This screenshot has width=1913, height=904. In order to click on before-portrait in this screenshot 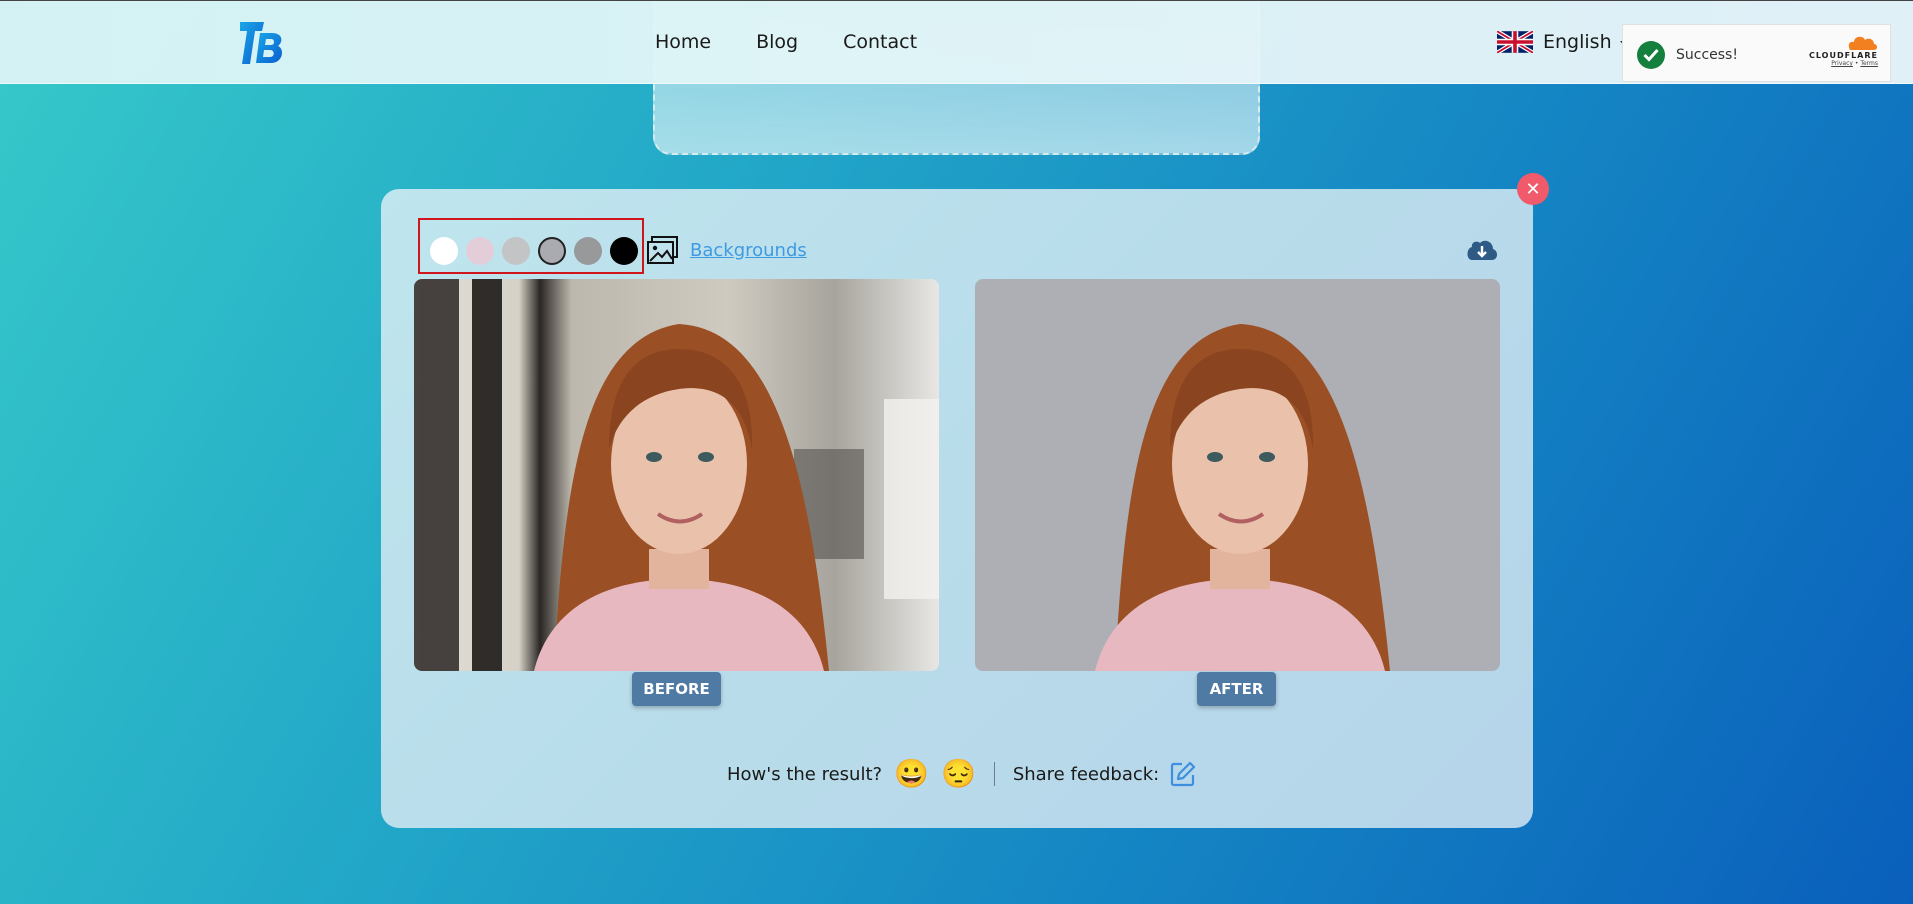, I will do `click(676, 475)`.